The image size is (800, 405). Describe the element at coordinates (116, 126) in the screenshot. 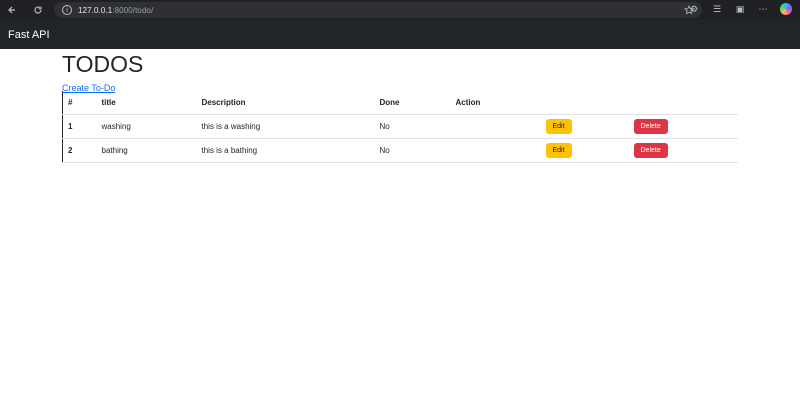

I see `row-title: washing` at that location.